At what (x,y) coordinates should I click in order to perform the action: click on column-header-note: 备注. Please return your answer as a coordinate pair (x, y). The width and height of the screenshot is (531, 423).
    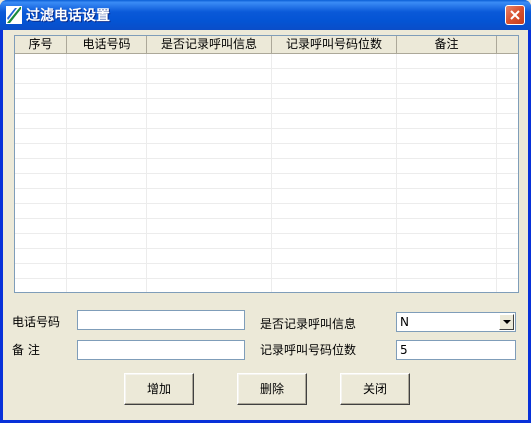
    Looking at the image, I should click on (447, 44).